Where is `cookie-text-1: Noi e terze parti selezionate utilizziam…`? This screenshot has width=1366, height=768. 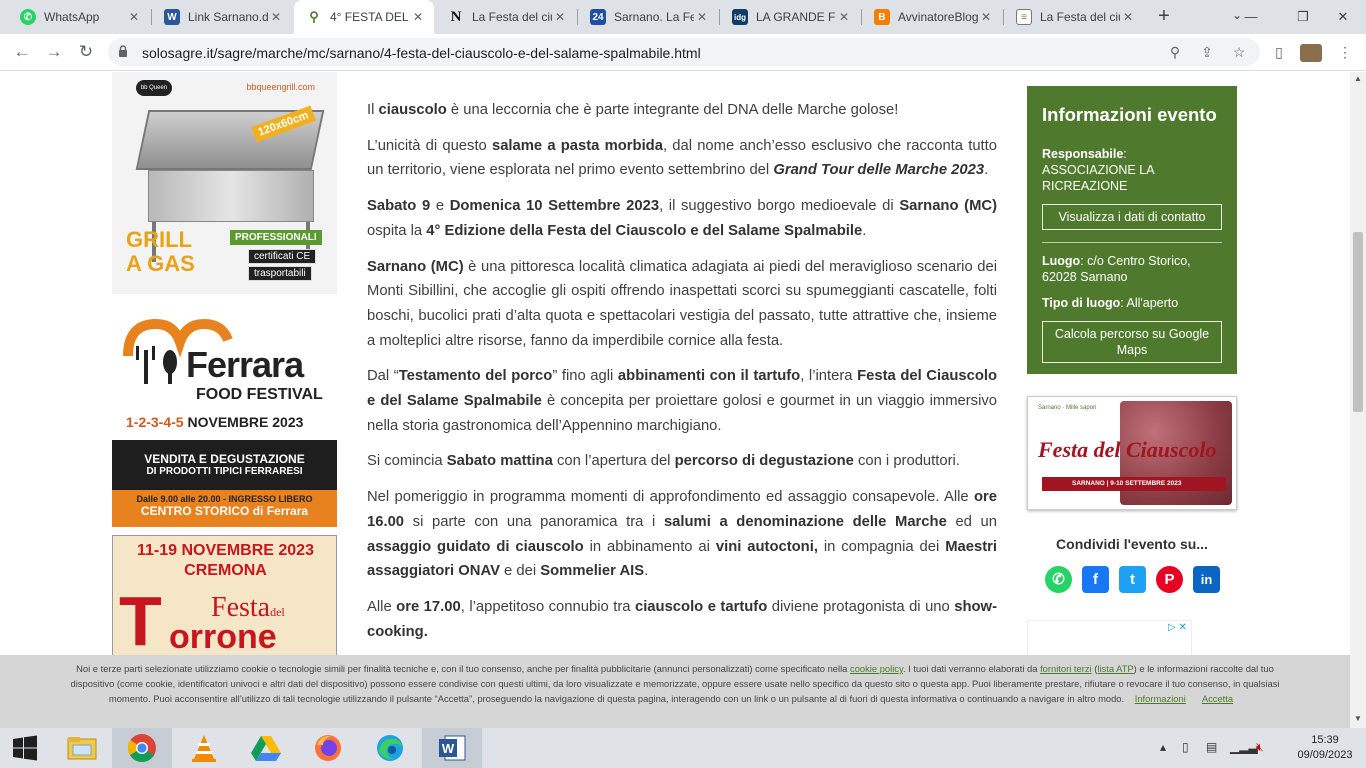 cookie-text-1: Noi e terze parti selezionate utilizziam… is located at coordinates (463, 668).